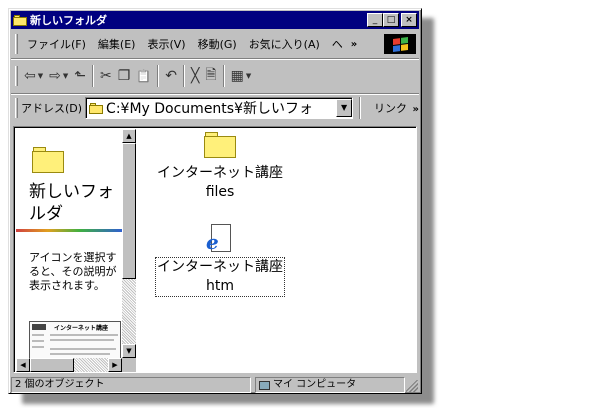  I want to click on address-grip, so click(16, 108).